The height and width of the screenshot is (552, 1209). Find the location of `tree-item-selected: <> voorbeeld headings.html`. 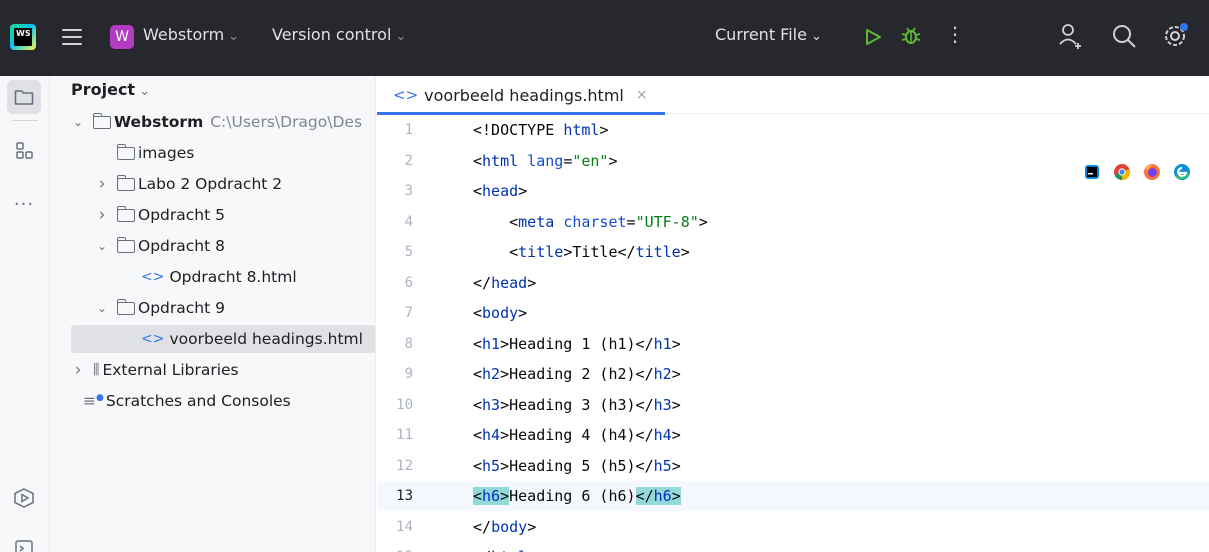

tree-item-selected: <> voorbeeld headings.html is located at coordinates (223, 339).